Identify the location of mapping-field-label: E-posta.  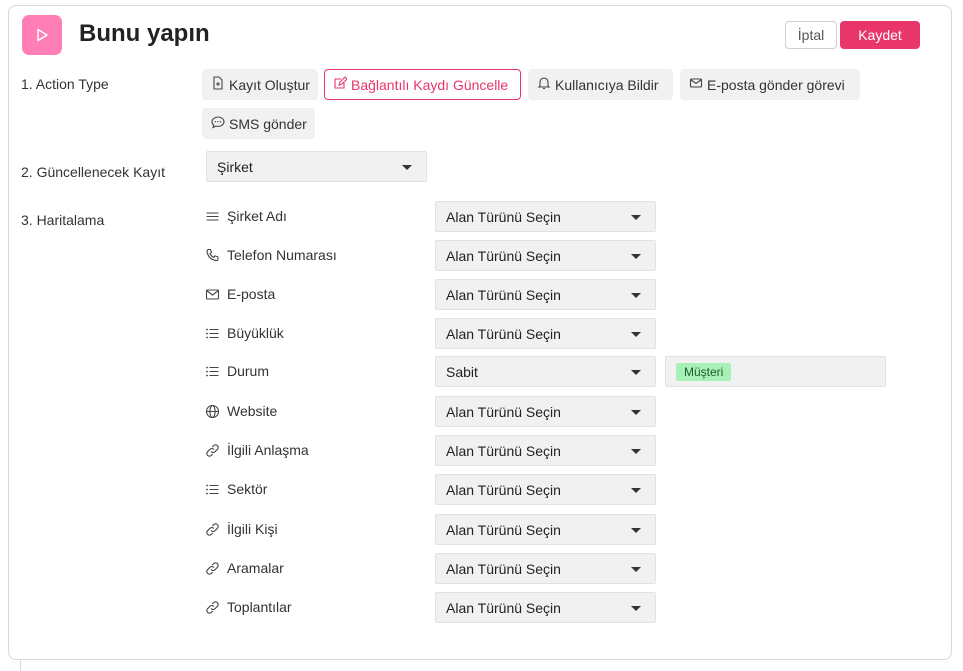
(251, 294).